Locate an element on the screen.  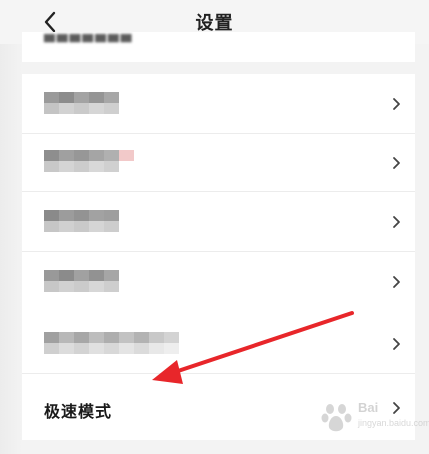
baidu-watermark: Bai jingyan.baidu.com is located at coordinates (373, 418).